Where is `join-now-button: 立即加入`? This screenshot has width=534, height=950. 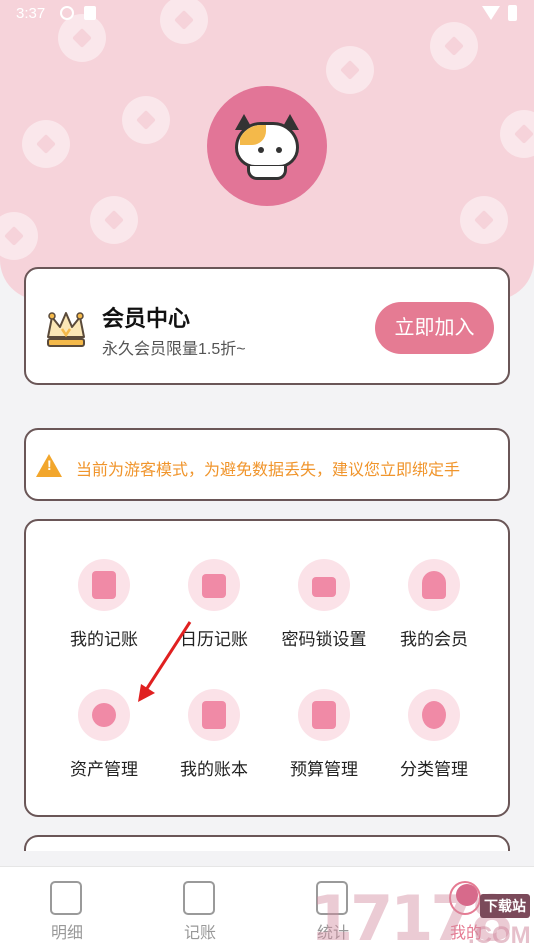 join-now-button: 立即加入 is located at coordinates (434, 328).